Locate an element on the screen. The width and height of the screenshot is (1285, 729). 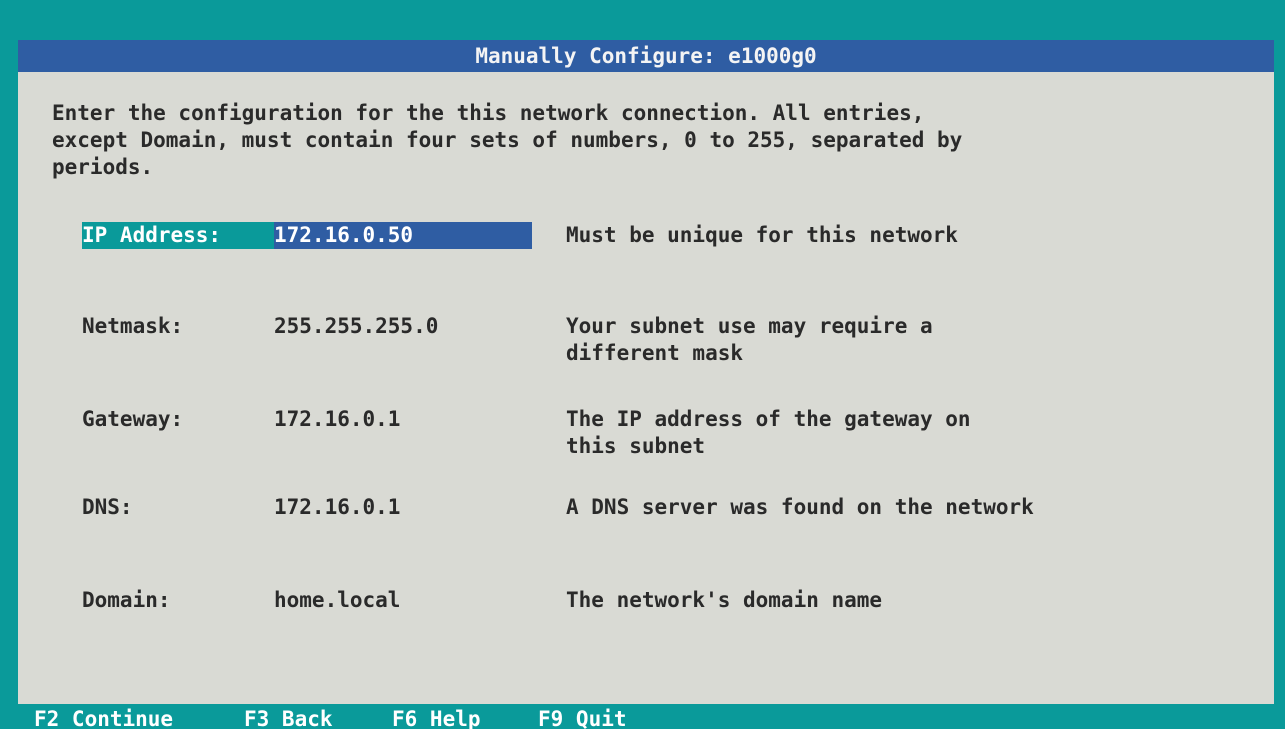
quit-button: F9 Quit is located at coordinates (582, 716).